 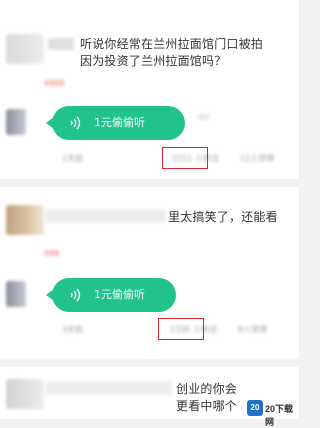 I want to click on price-tag: ¥88, so click(x=52, y=253).